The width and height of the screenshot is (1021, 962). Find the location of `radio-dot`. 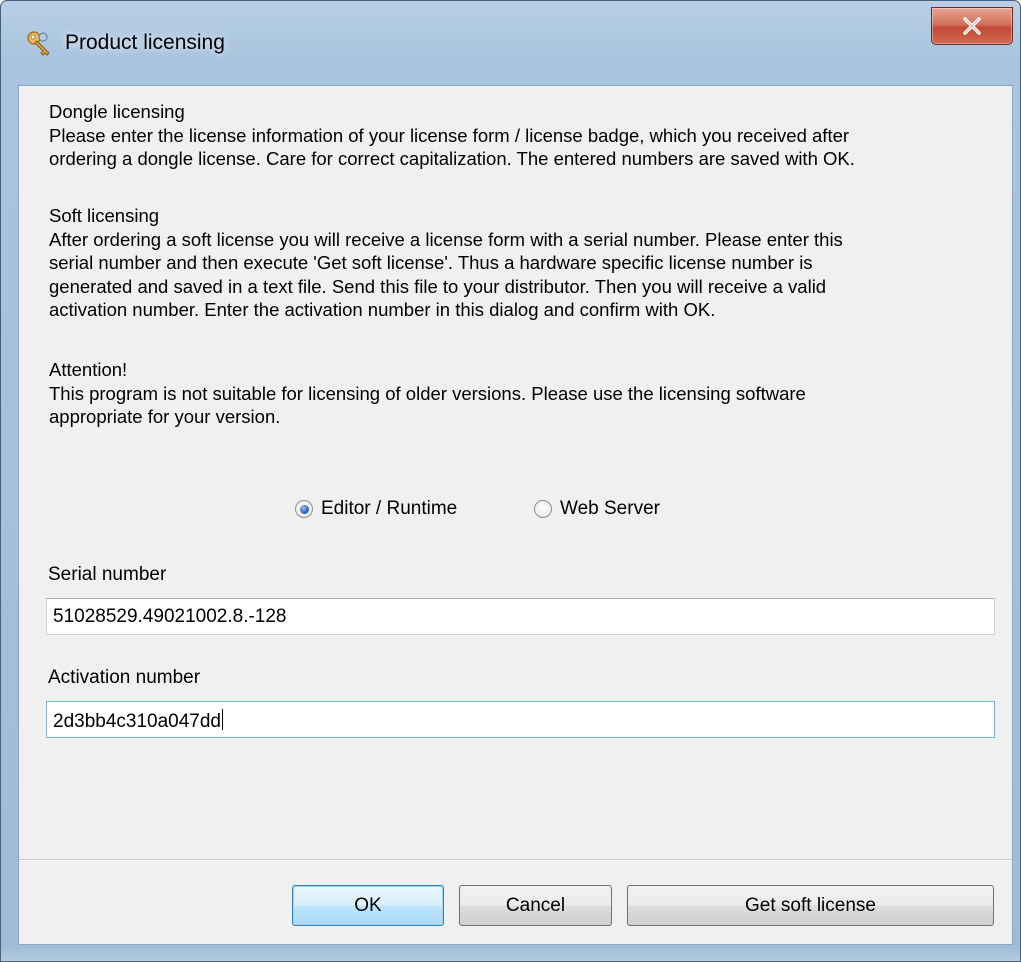

radio-dot is located at coordinates (304, 509).